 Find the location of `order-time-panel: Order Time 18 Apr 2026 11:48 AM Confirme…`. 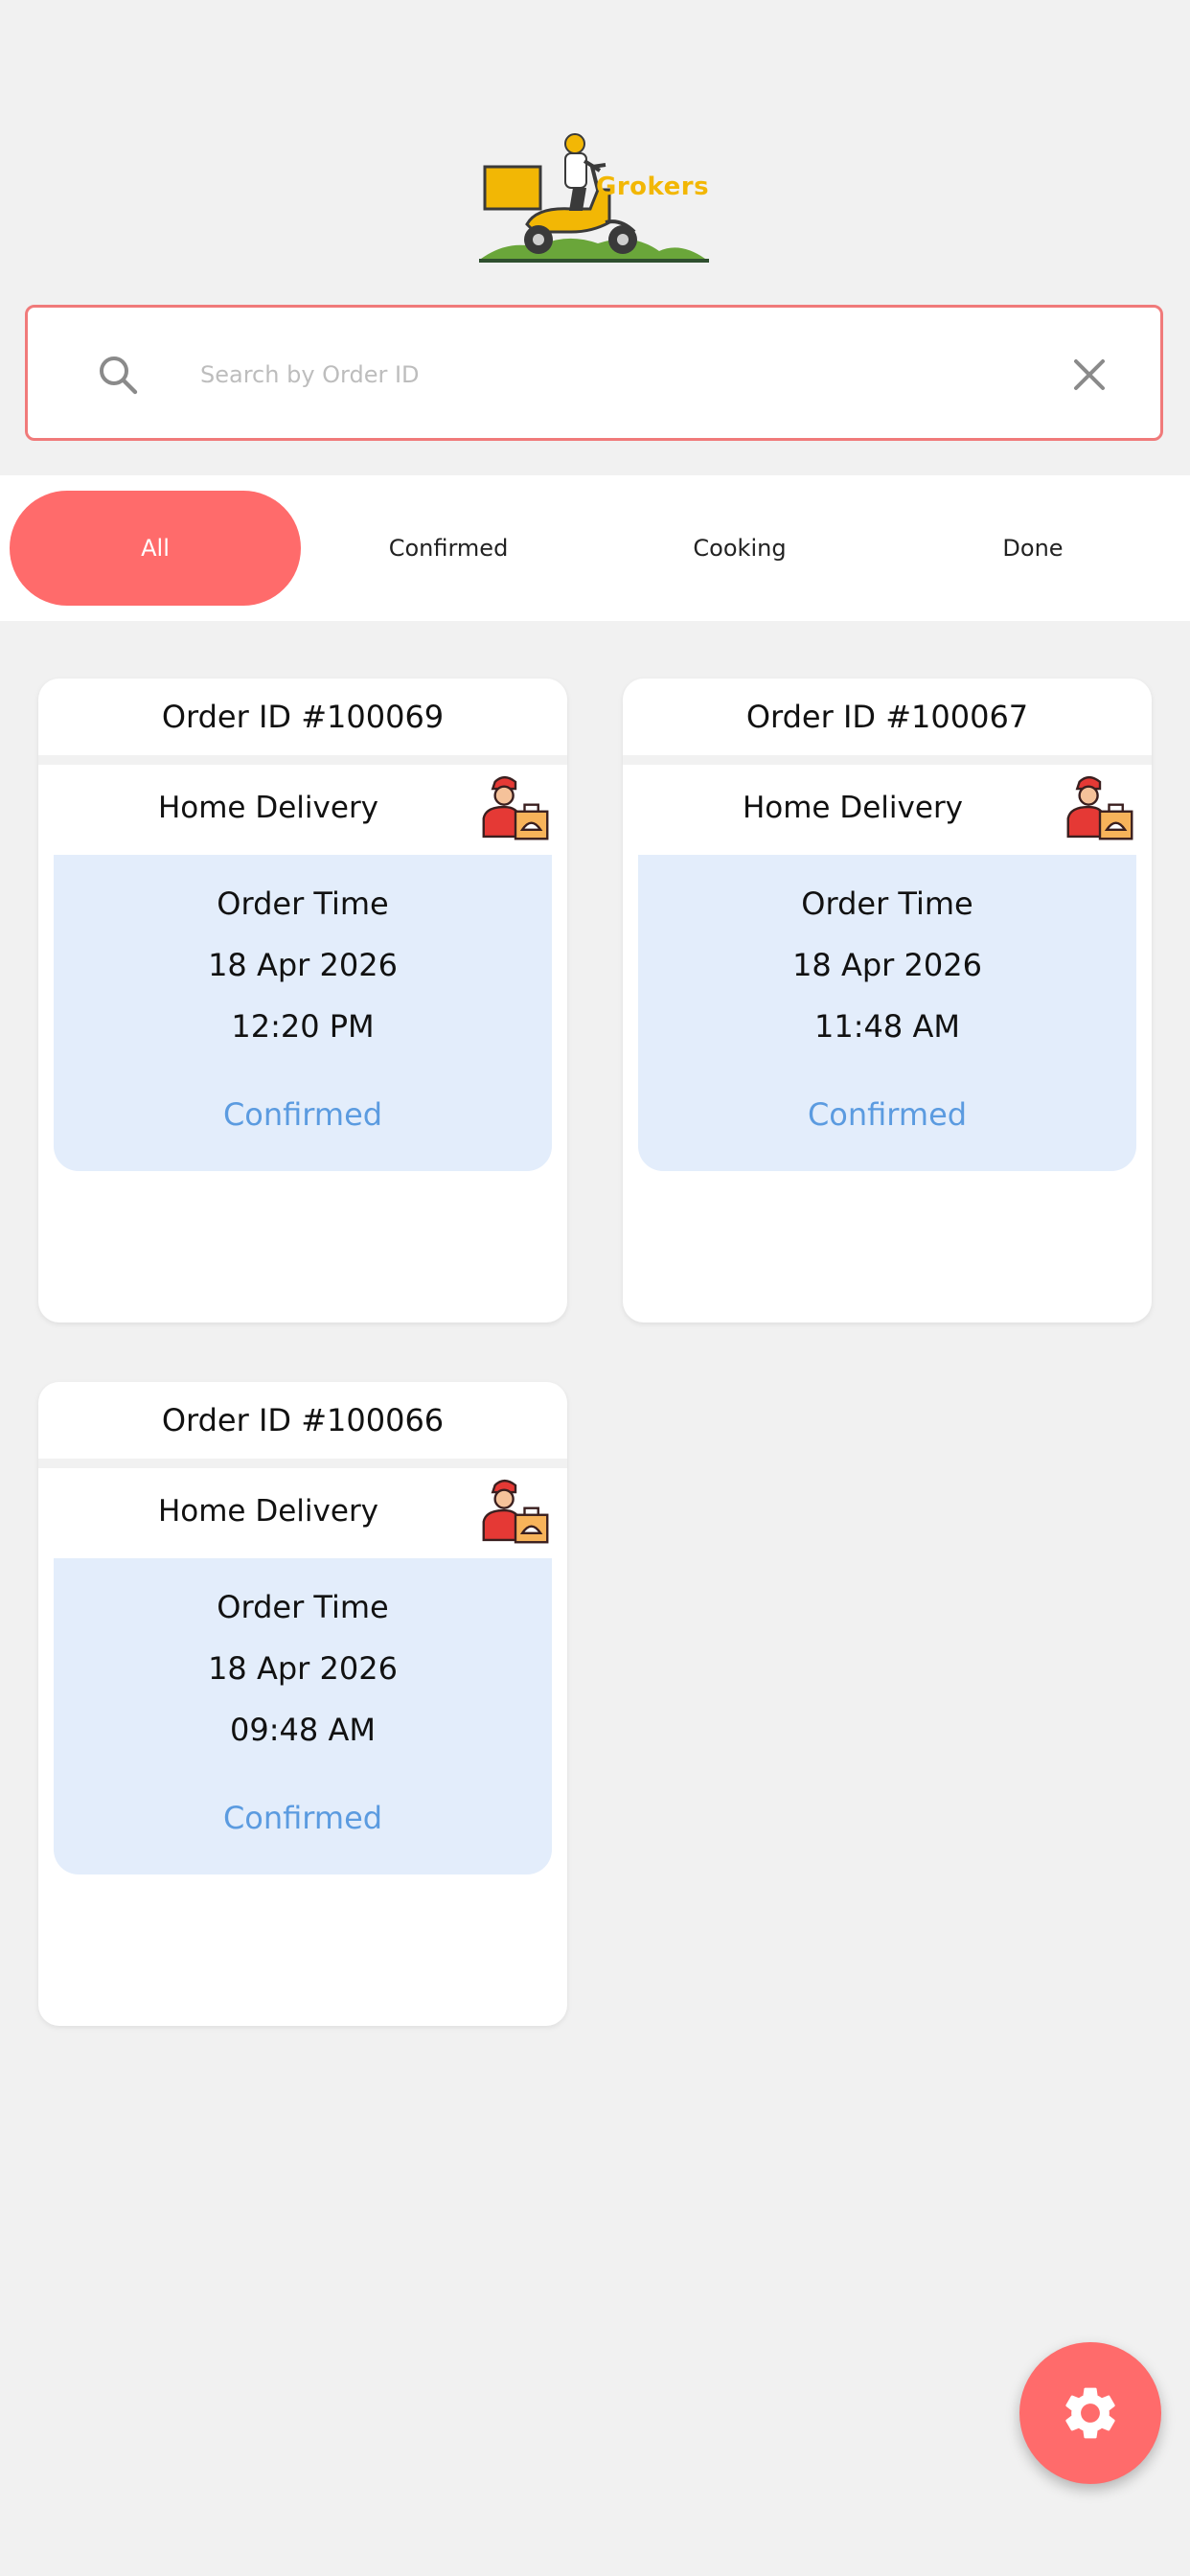

order-time-panel: Order Time 18 Apr 2026 11:48 AM Confirme… is located at coordinates (887, 1013).